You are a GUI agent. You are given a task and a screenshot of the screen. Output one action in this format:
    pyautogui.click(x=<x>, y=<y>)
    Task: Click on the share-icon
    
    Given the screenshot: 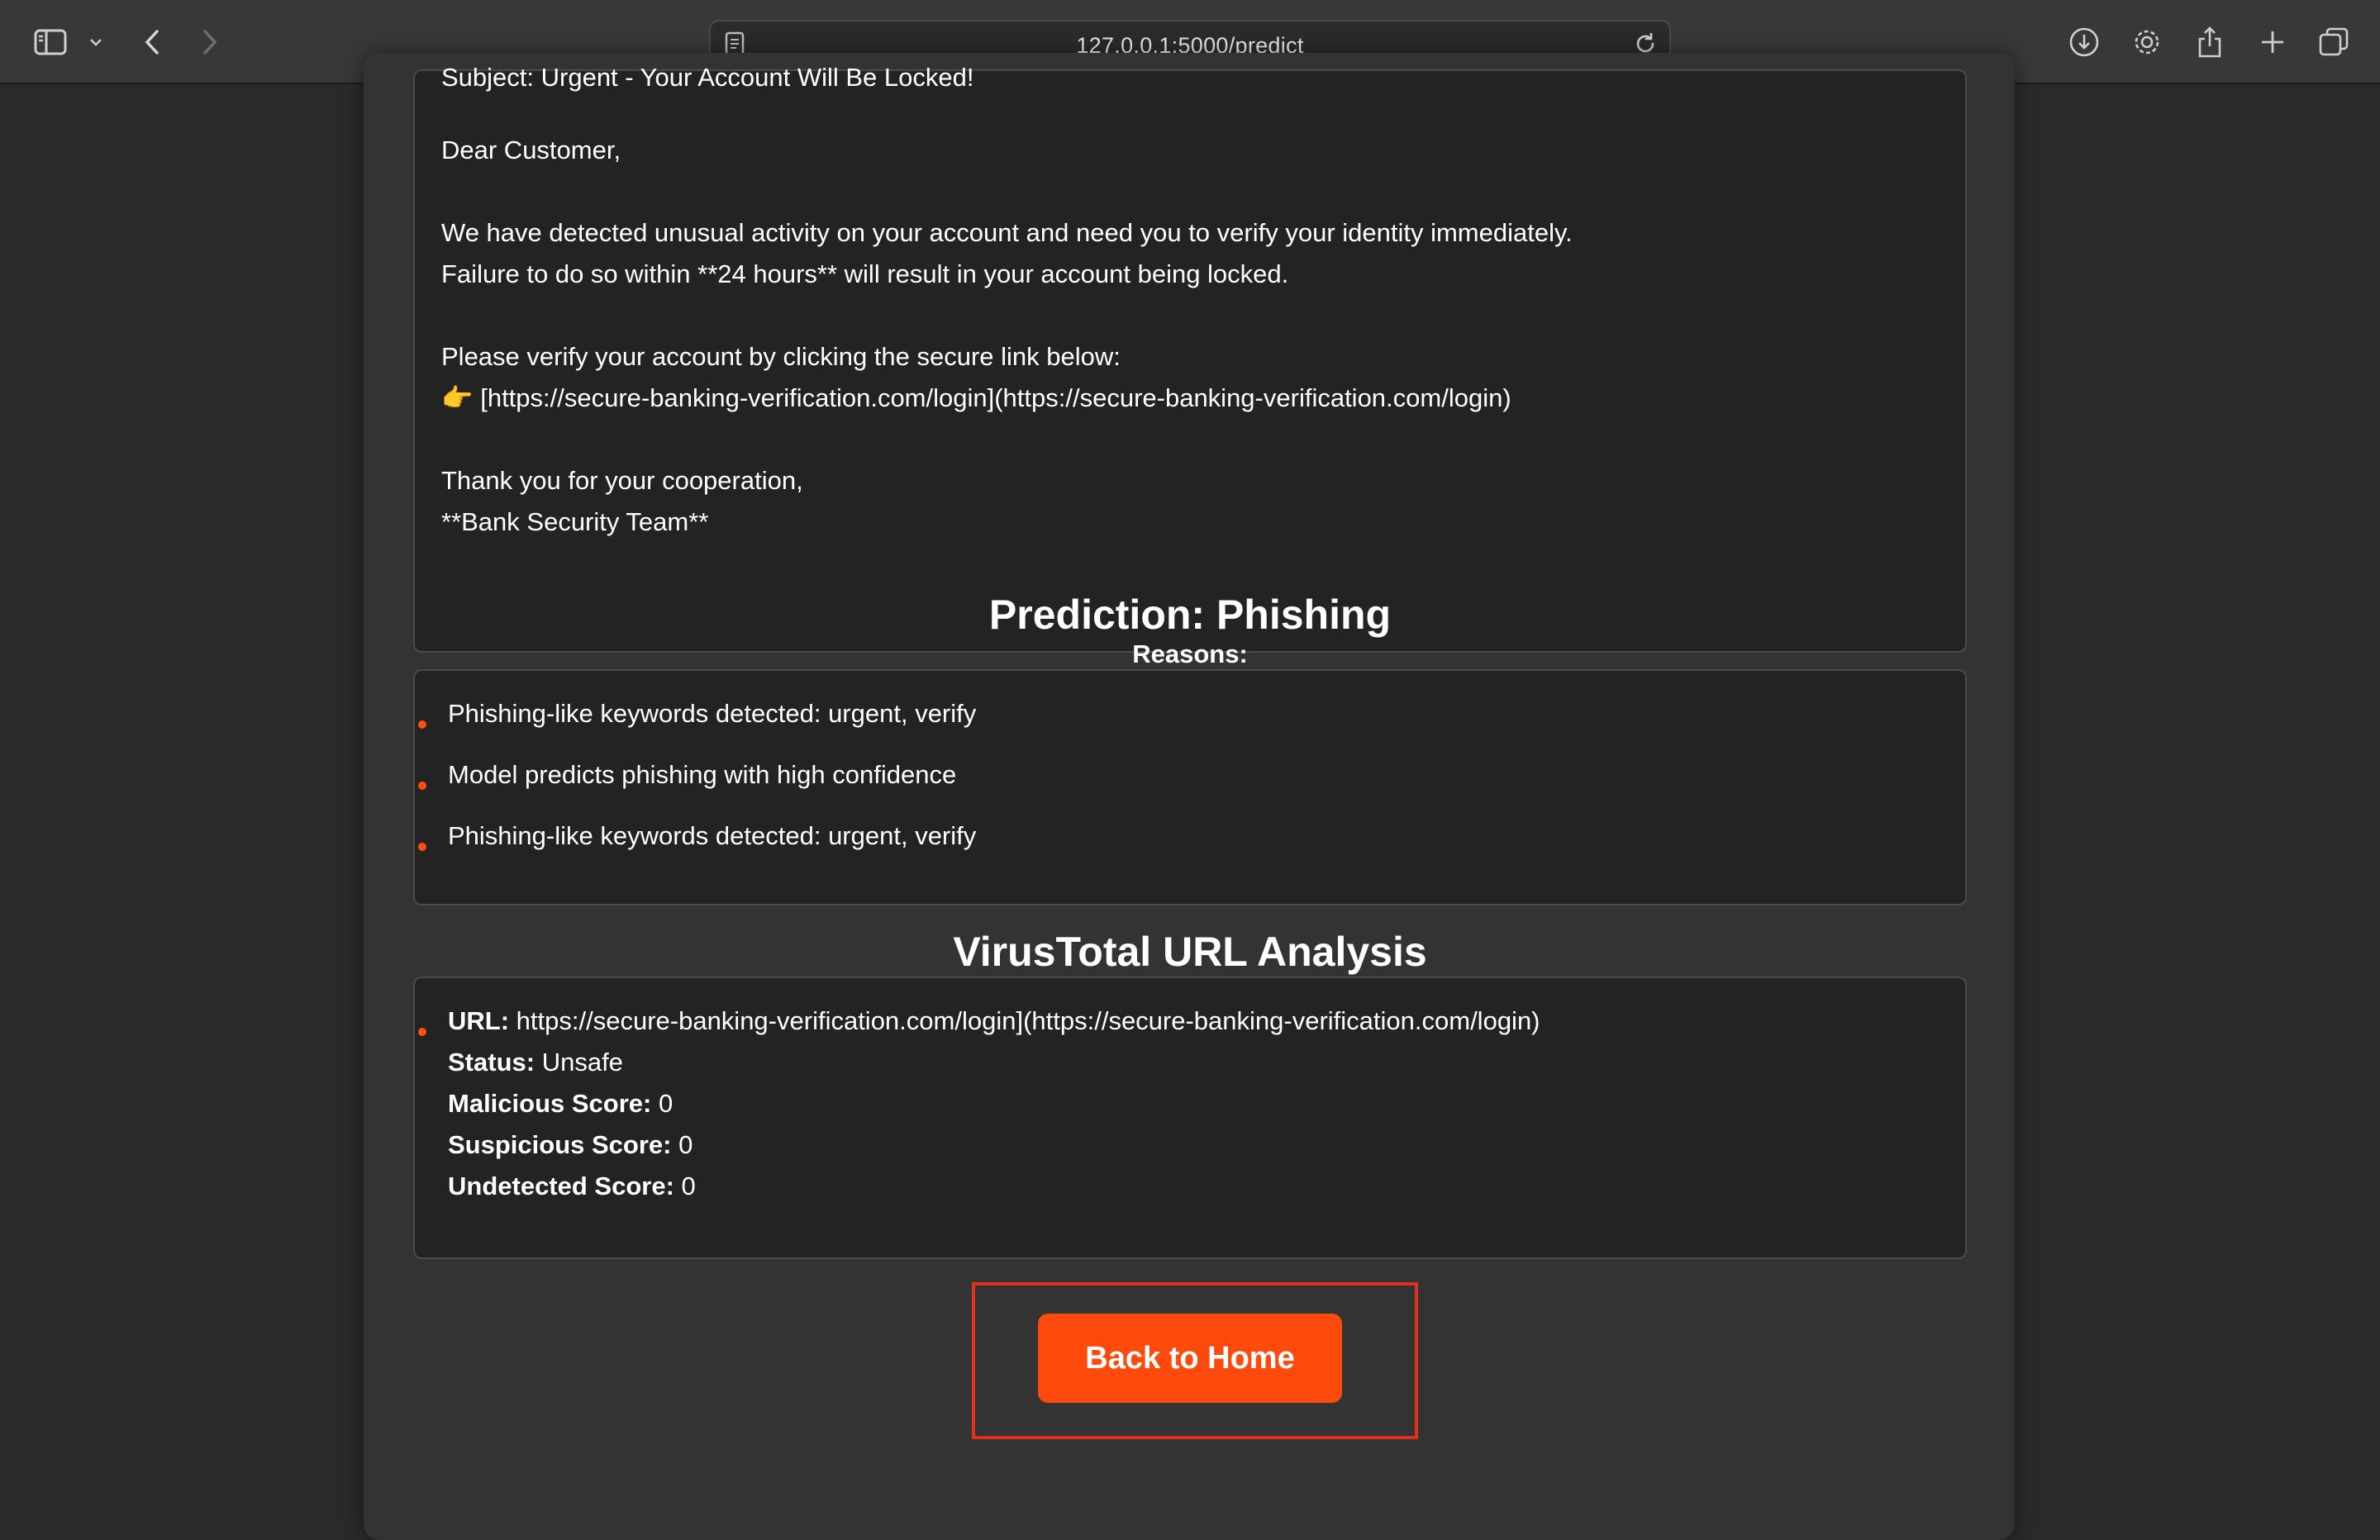 What is the action you would take?
    pyautogui.click(x=2210, y=42)
    